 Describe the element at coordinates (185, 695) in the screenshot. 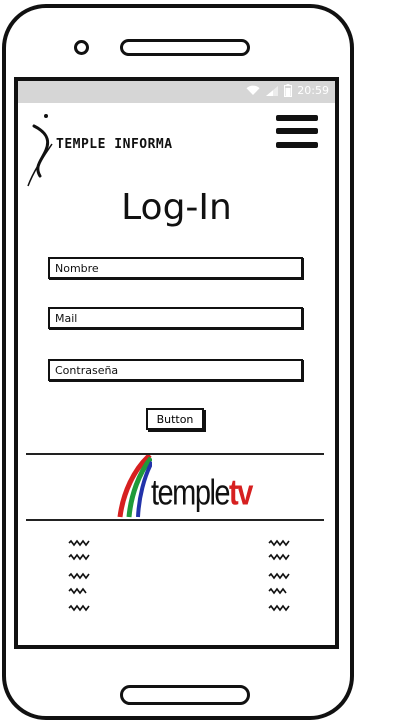

I see `home-button` at that location.